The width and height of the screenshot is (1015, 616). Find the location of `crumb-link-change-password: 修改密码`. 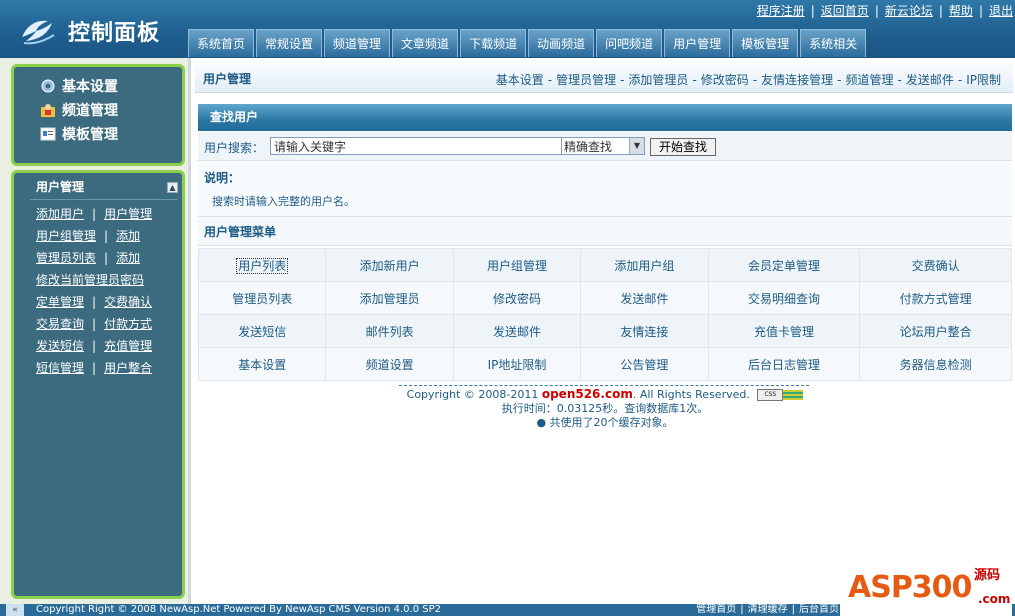

crumb-link-change-password: 修改密码 is located at coordinates (725, 80).